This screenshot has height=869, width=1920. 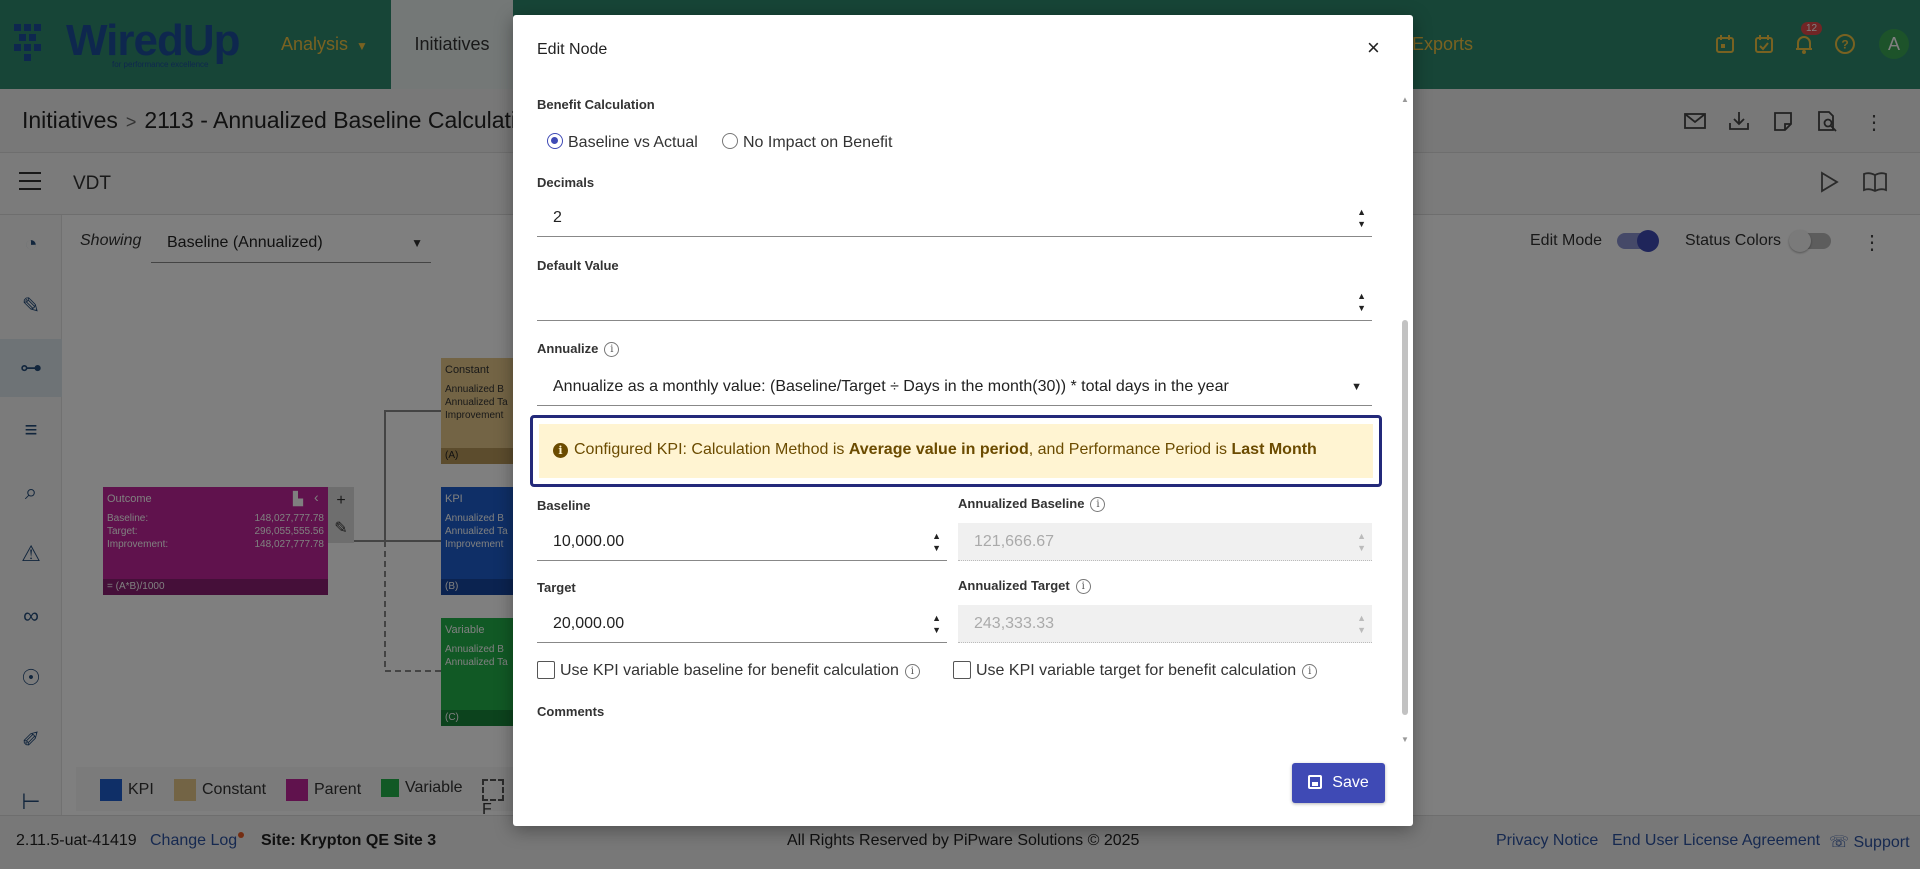 What do you see at coordinates (742, 624) in the screenshot?
I see `target-input: 20,000.00 ▲ ▼` at bounding box center [742, 624].